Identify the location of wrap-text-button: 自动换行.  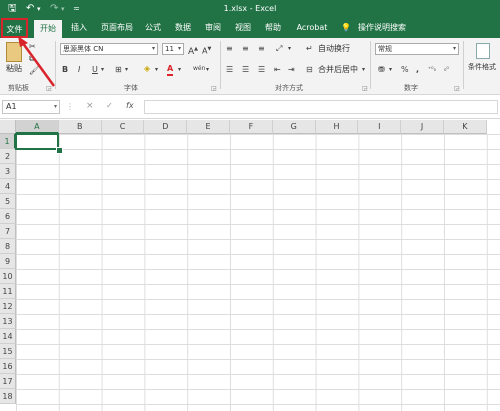
(334, 49).